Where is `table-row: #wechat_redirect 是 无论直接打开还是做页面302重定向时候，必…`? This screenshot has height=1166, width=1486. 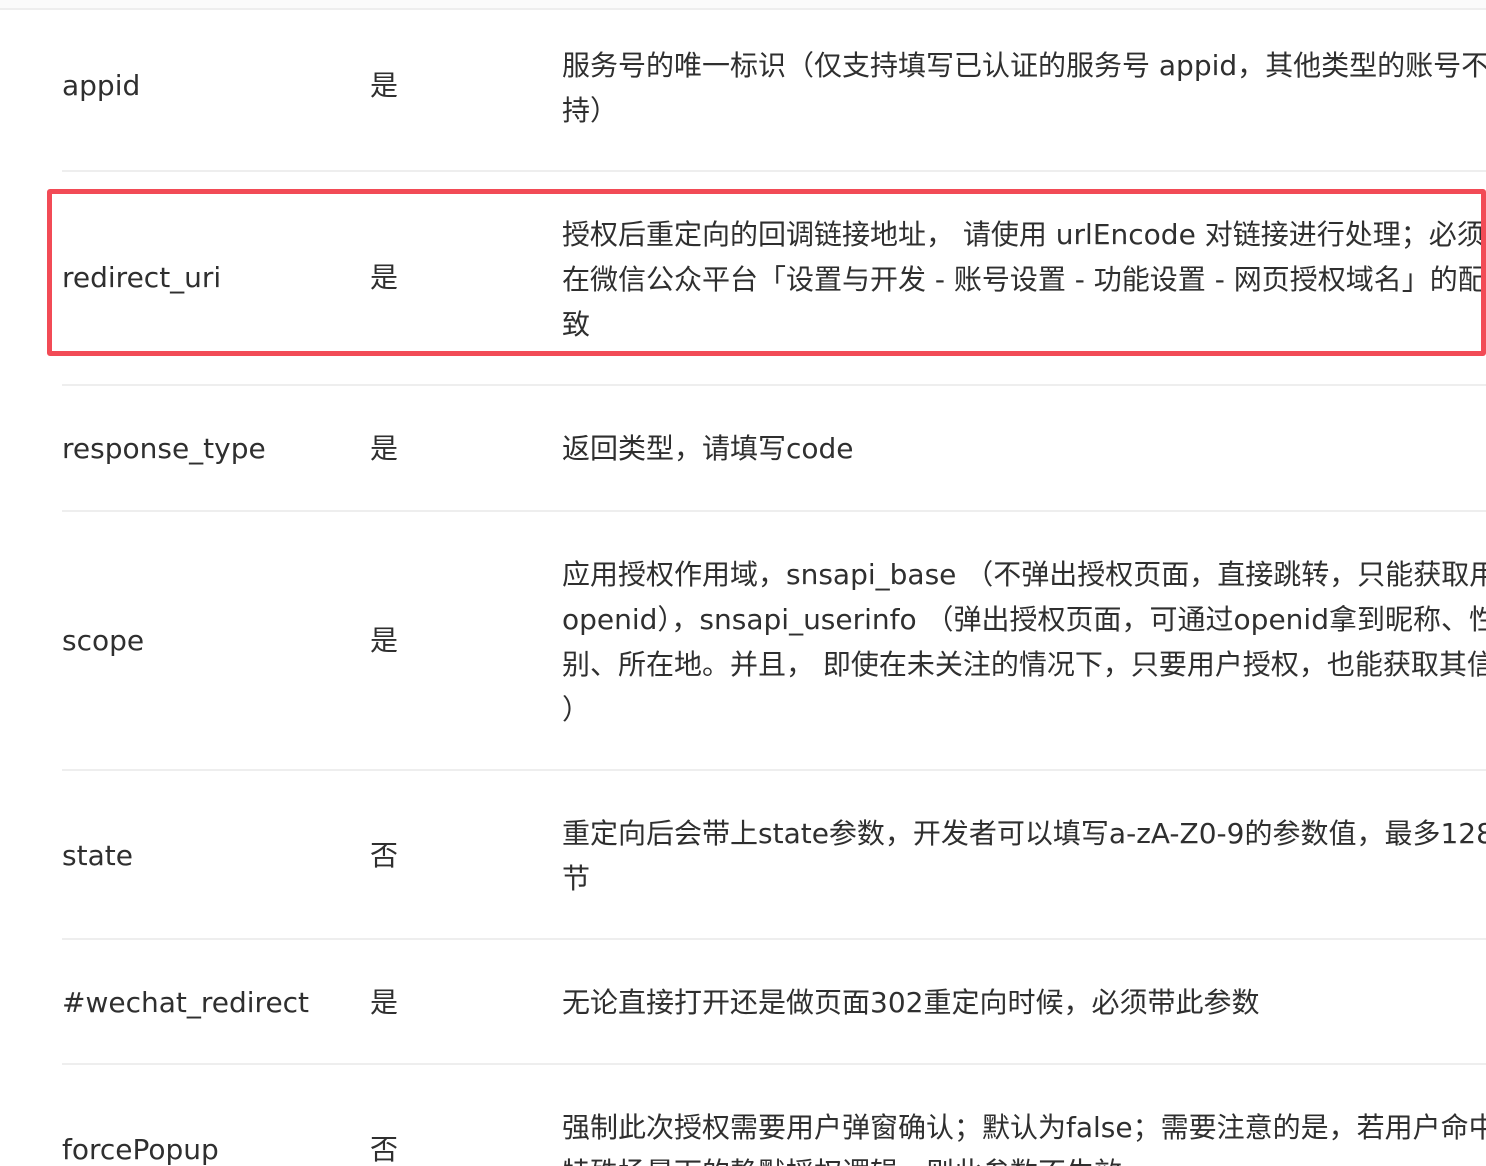
table-row: #wechat_redirect 是 无论直接打开还是做页面302重定向时候，必… is located at coordinates (774, 1002).